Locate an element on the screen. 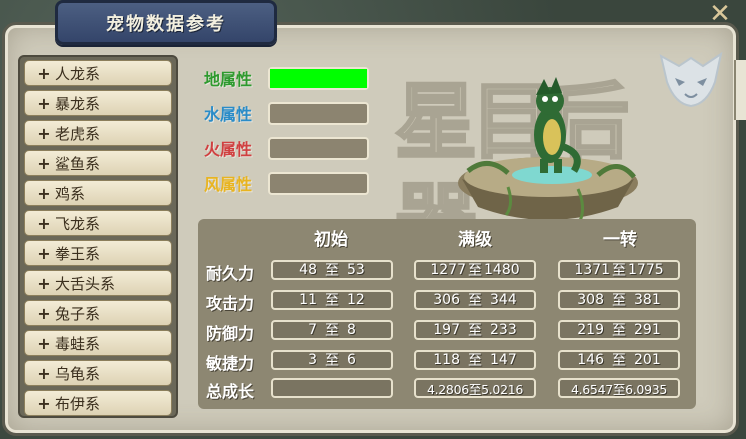  column-header-initial: 初始 is located at coordinates (331, 240).